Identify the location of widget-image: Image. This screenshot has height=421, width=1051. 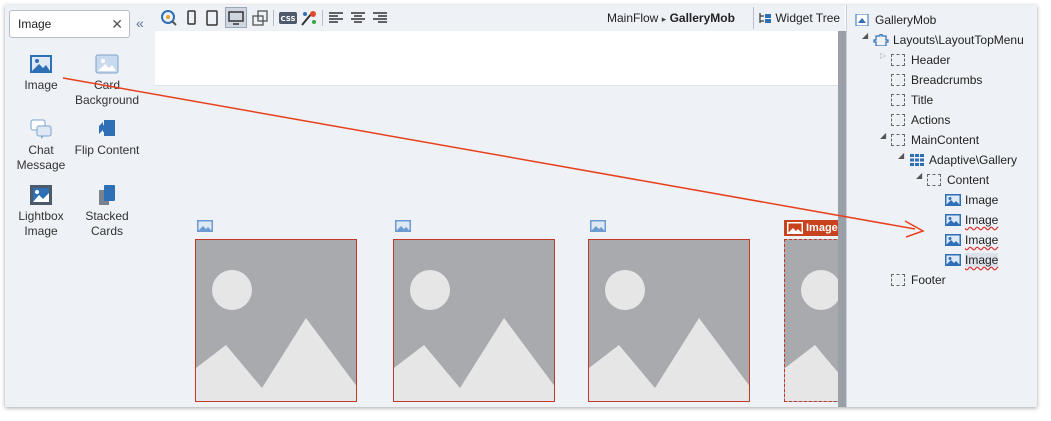
(41, 73).